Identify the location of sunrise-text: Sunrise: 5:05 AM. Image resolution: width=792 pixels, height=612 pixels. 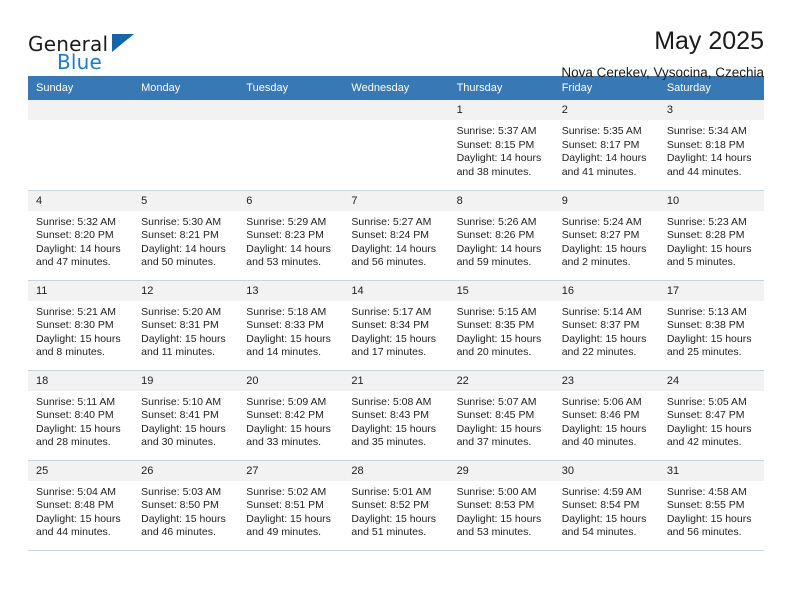
(706, 401).